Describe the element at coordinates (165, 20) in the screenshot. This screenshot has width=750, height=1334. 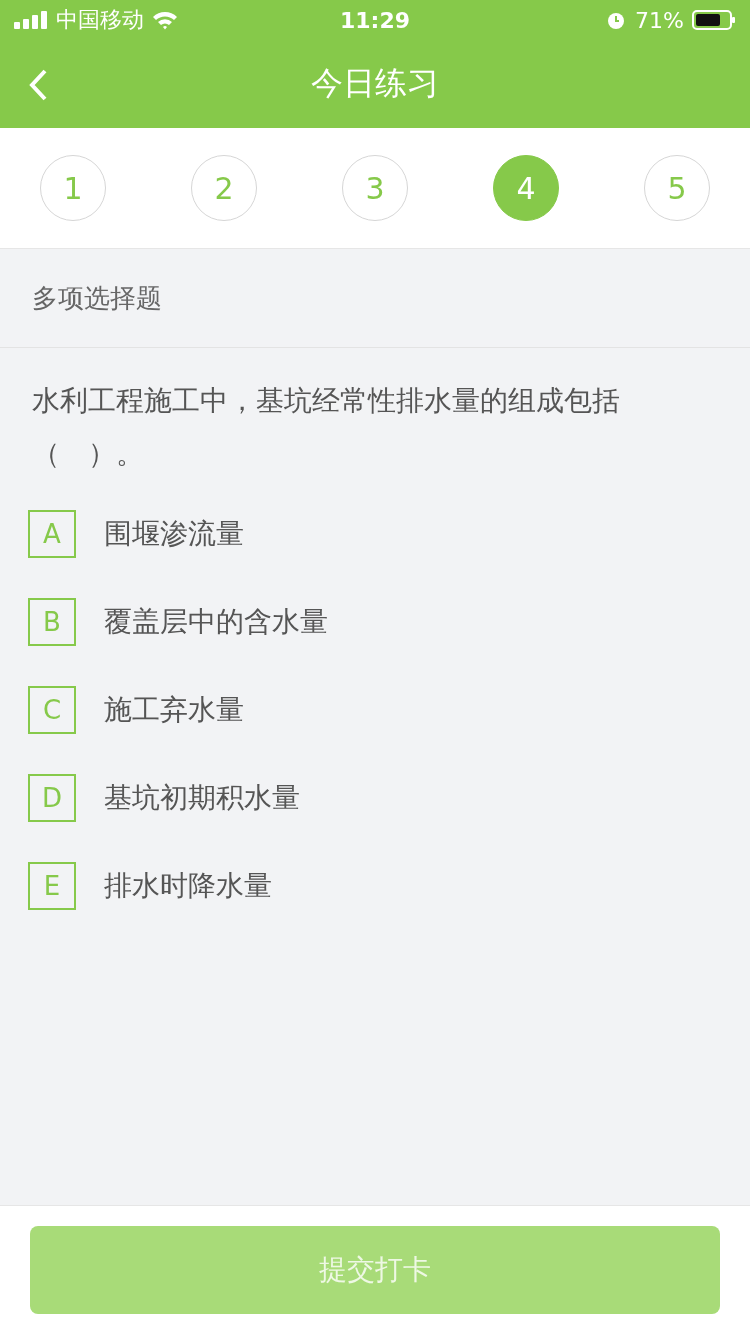
I see `wifi-icon` at that location.